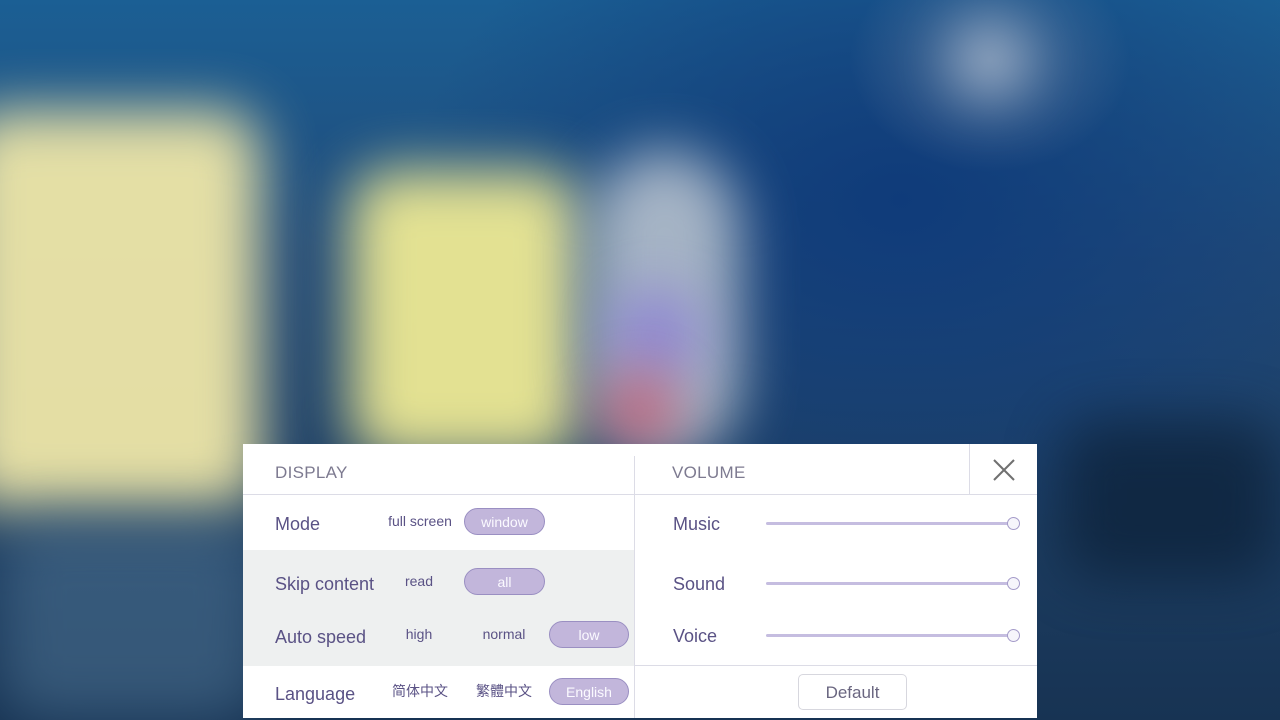 Image resolution: width=1280 pixels, height=720 pixels. Describe the element at coordinates (420, 521) in the screenshot. I see `mode-fullscreen-option: full screen` at that location.